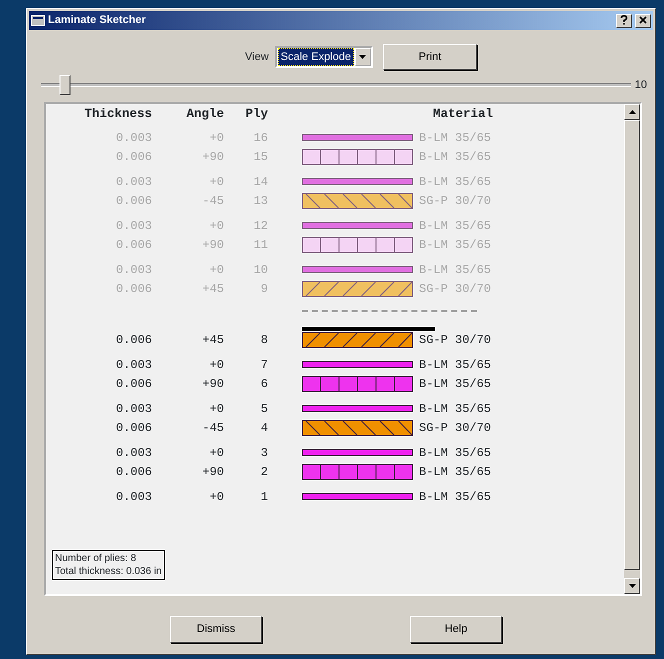 The width and height of the screenshot is (664, 659). Describe the element at coordinates (264, 289) in the screenshot. I see `ply-number: 9` at that location.